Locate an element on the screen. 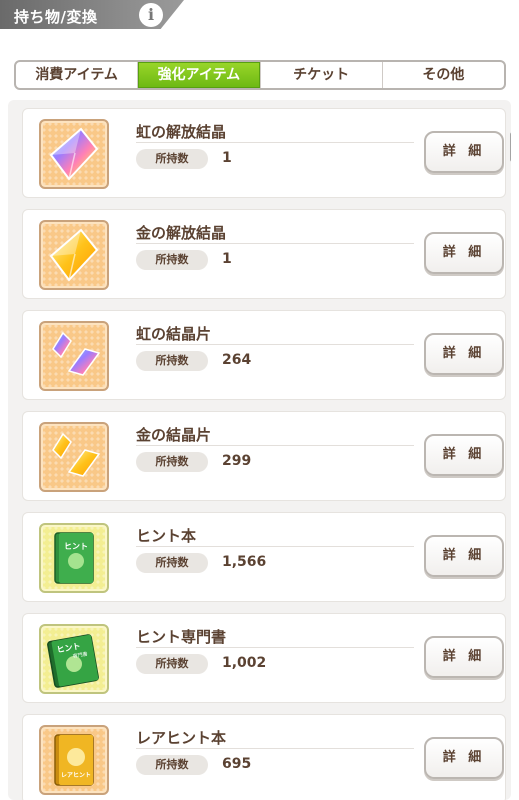 This screenshot has width=519, height=800. page-title: 持ち物/変換 is located at coordinates (56, 17).